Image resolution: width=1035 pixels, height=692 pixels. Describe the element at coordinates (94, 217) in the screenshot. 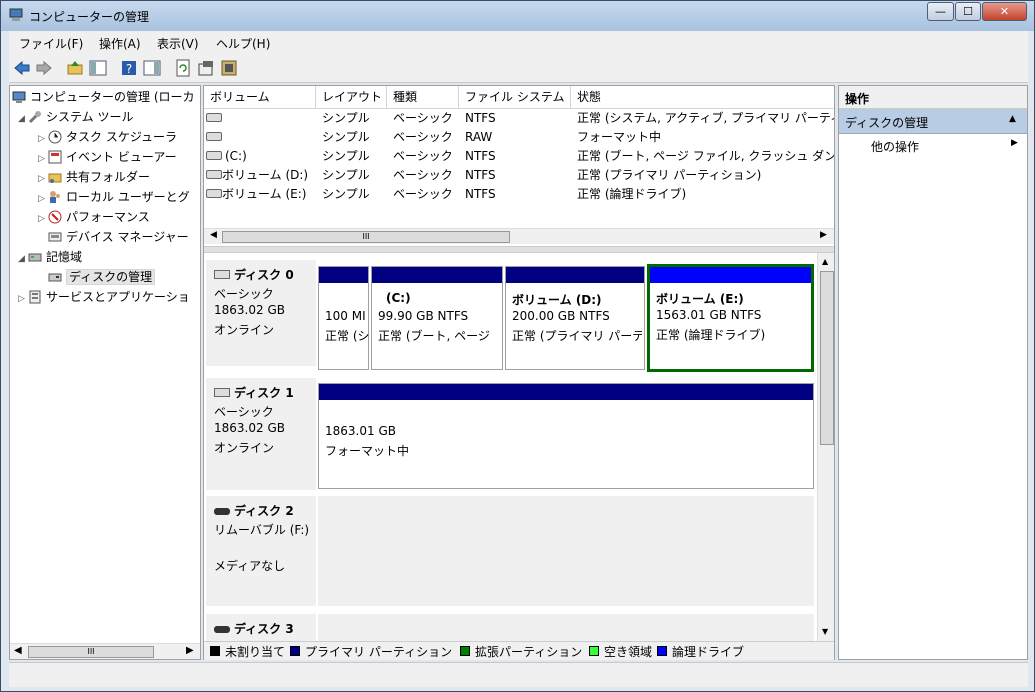

I see `tree-item-performance: ▷ パフォーマンス` at that location.